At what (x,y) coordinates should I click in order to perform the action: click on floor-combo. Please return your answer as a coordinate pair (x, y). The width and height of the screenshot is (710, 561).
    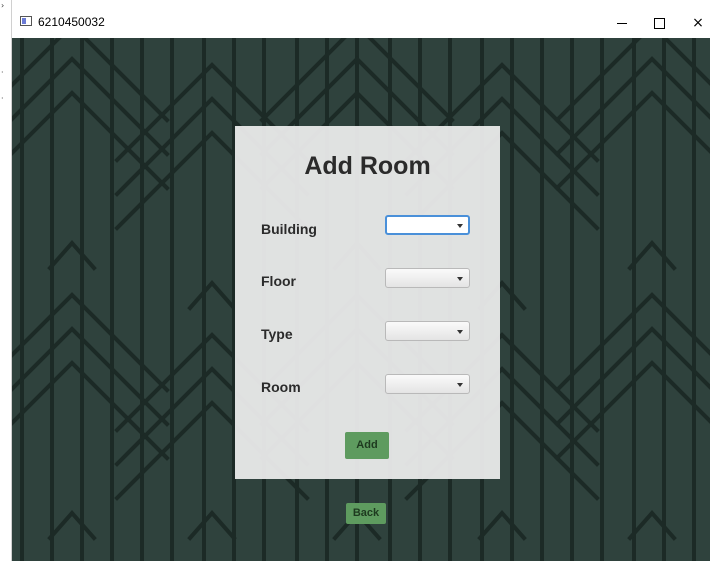
    Looking at the image, I should click on (427, 278).